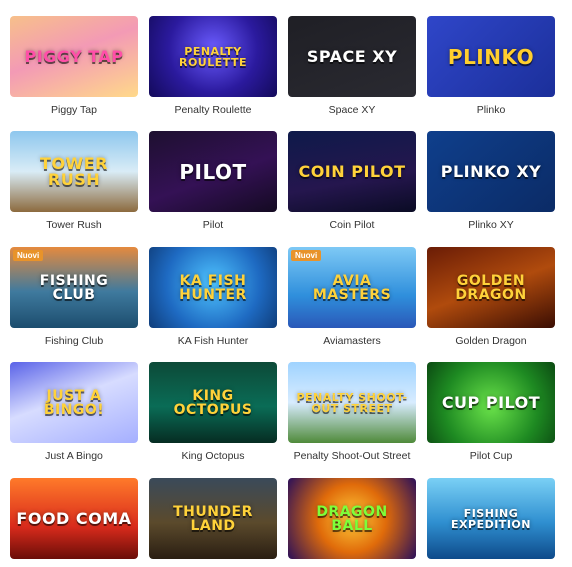 The image size is (572, 567). I want to click on game-thumbnail: PIGGY TAP, so click(74, 56).